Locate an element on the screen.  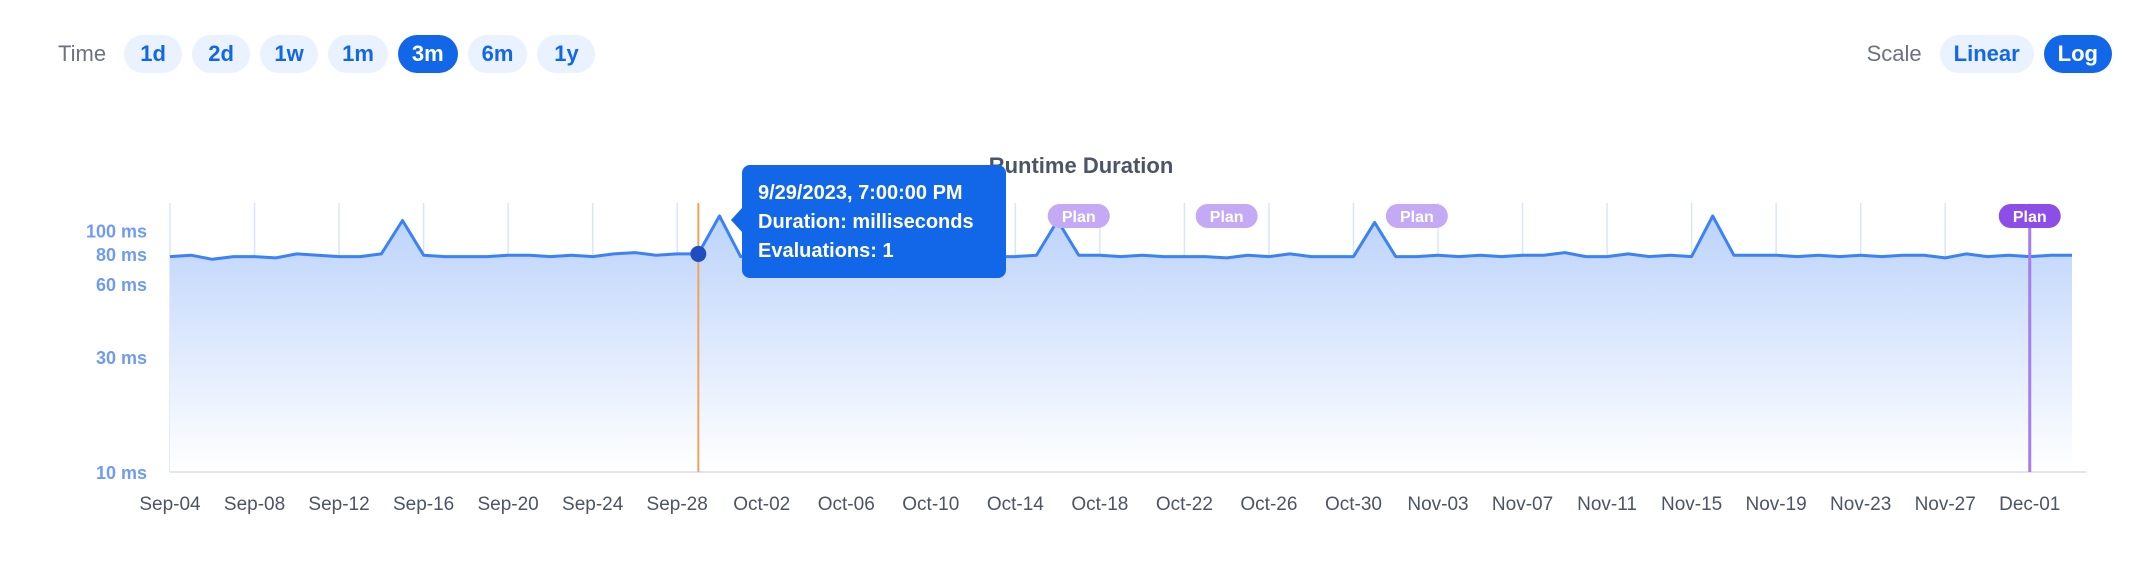
x-tick-label: Oct-22 is located at coordinates (1184, 504).